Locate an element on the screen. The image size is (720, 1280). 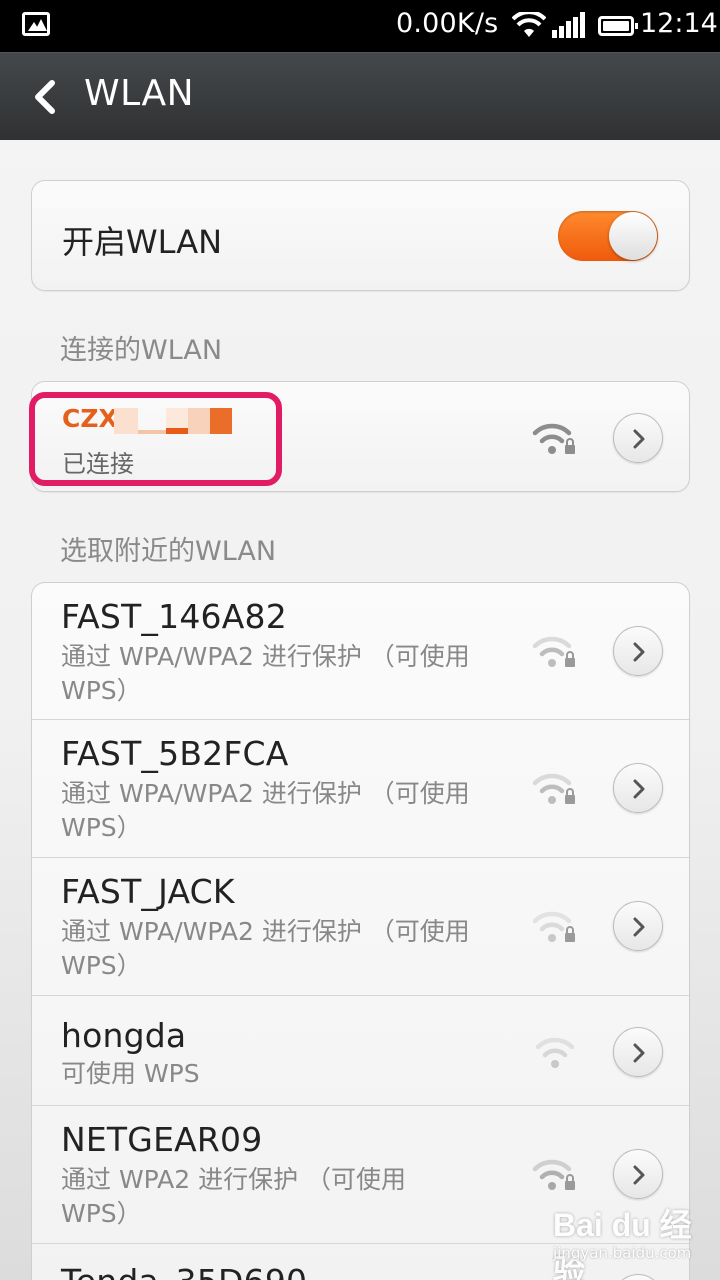
network-security: 可使用 WPS is located at coordinates (130, 1073).